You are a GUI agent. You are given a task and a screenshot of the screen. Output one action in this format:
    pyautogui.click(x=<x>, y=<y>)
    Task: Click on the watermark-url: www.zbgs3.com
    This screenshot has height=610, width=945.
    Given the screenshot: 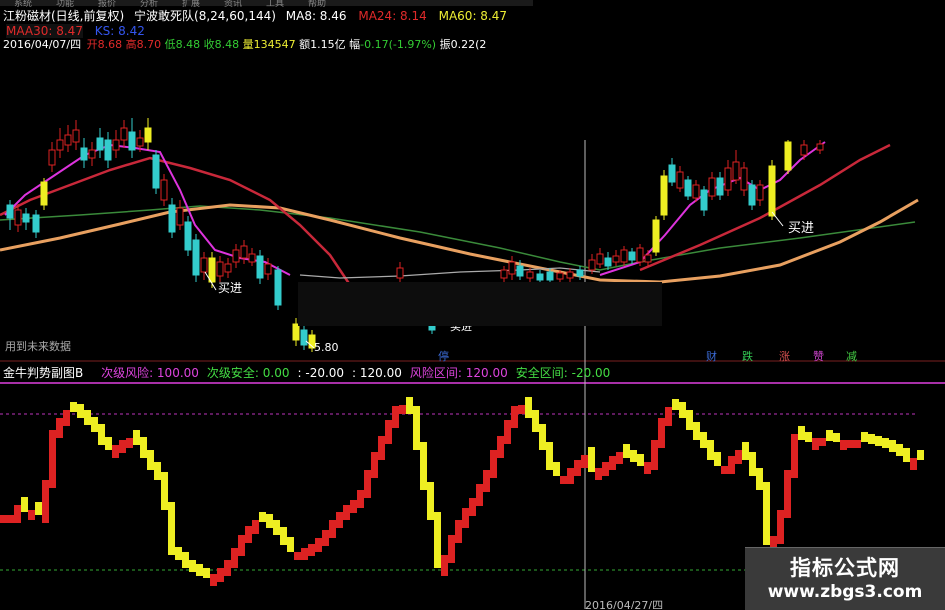 What is the action you would take?
    pyautogui.click(x=845, y=592)
    